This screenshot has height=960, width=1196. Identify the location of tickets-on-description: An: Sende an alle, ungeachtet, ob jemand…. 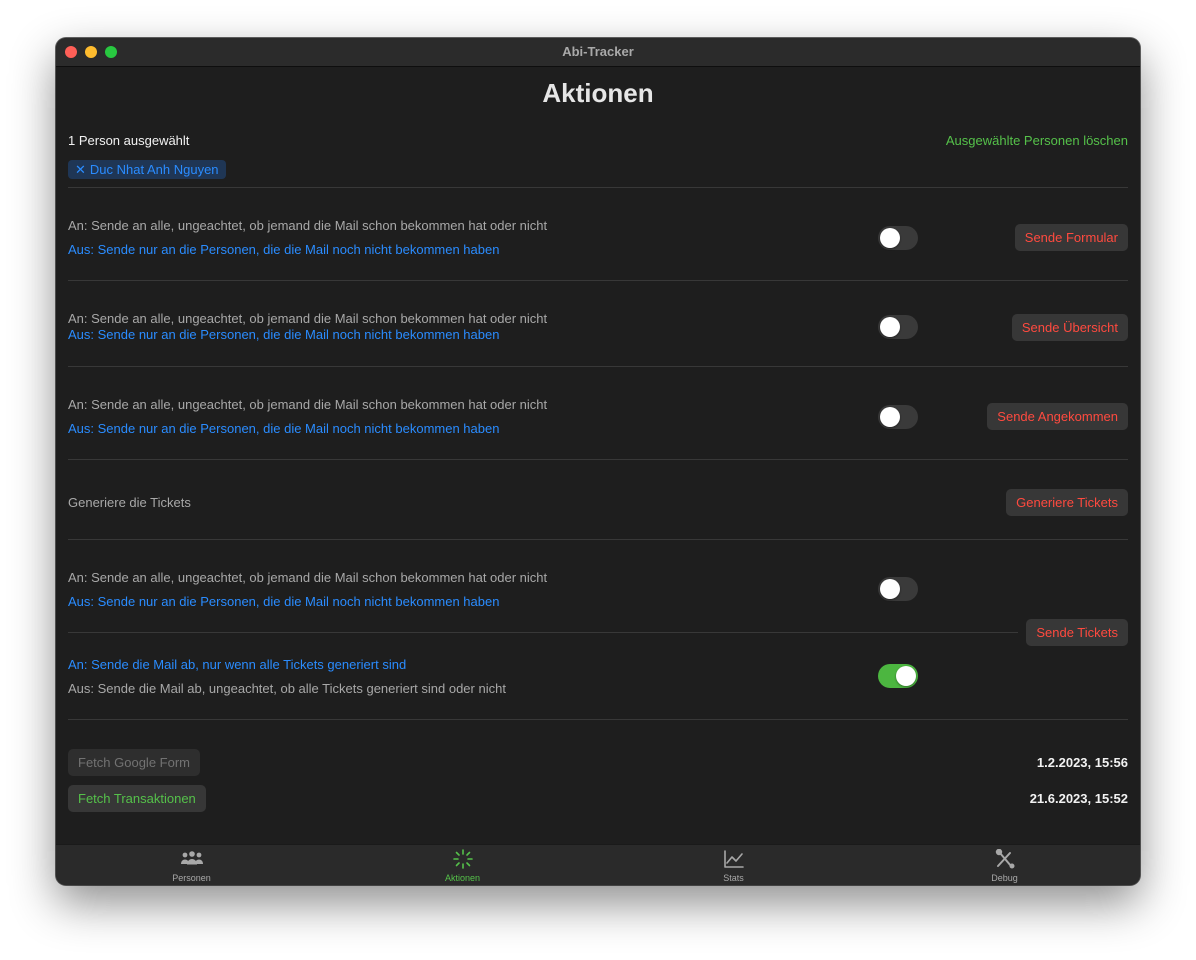
(308, 577).